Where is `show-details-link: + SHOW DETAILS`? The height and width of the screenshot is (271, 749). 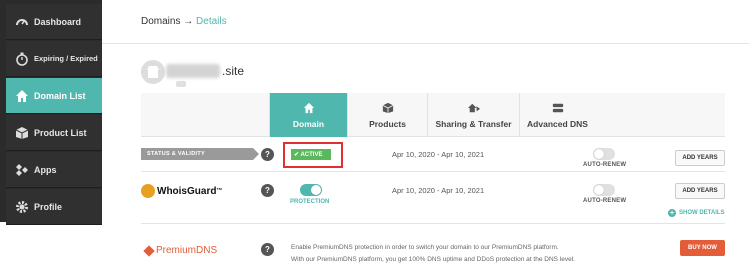
show-details-link: + SHOW DETAILS is located at coordinates (696, 213).